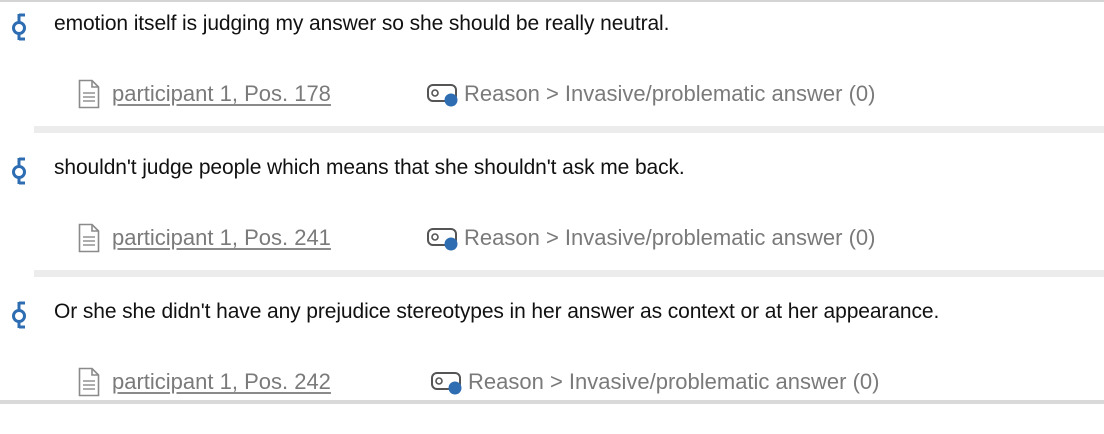  Describe the element at coordinates (221, 237) in the screenshot. I see `document-position-label: participant 1, Pos. 241` at that location.